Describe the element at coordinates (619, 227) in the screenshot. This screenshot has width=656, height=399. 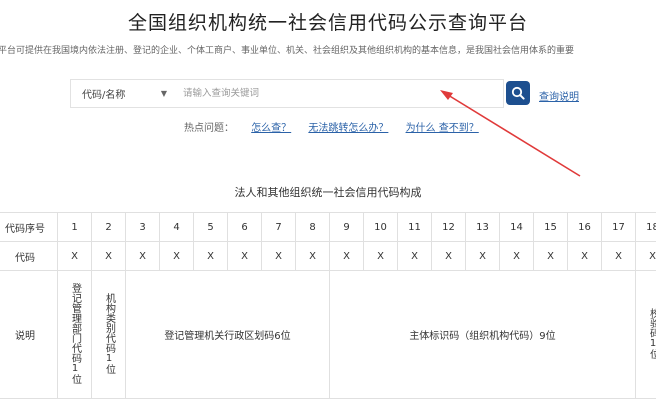
I see `position-cell: 17` at that location.